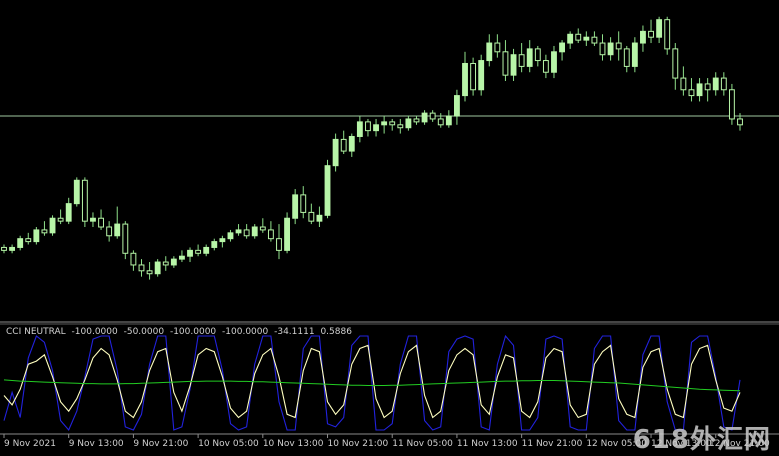 Image resolution: width=779 pixels, height=456 pixels. Describe the element at coordinates (358, 444) in the screenshot. I see `time-tick-label: 10 Nov 21:00` at that location.